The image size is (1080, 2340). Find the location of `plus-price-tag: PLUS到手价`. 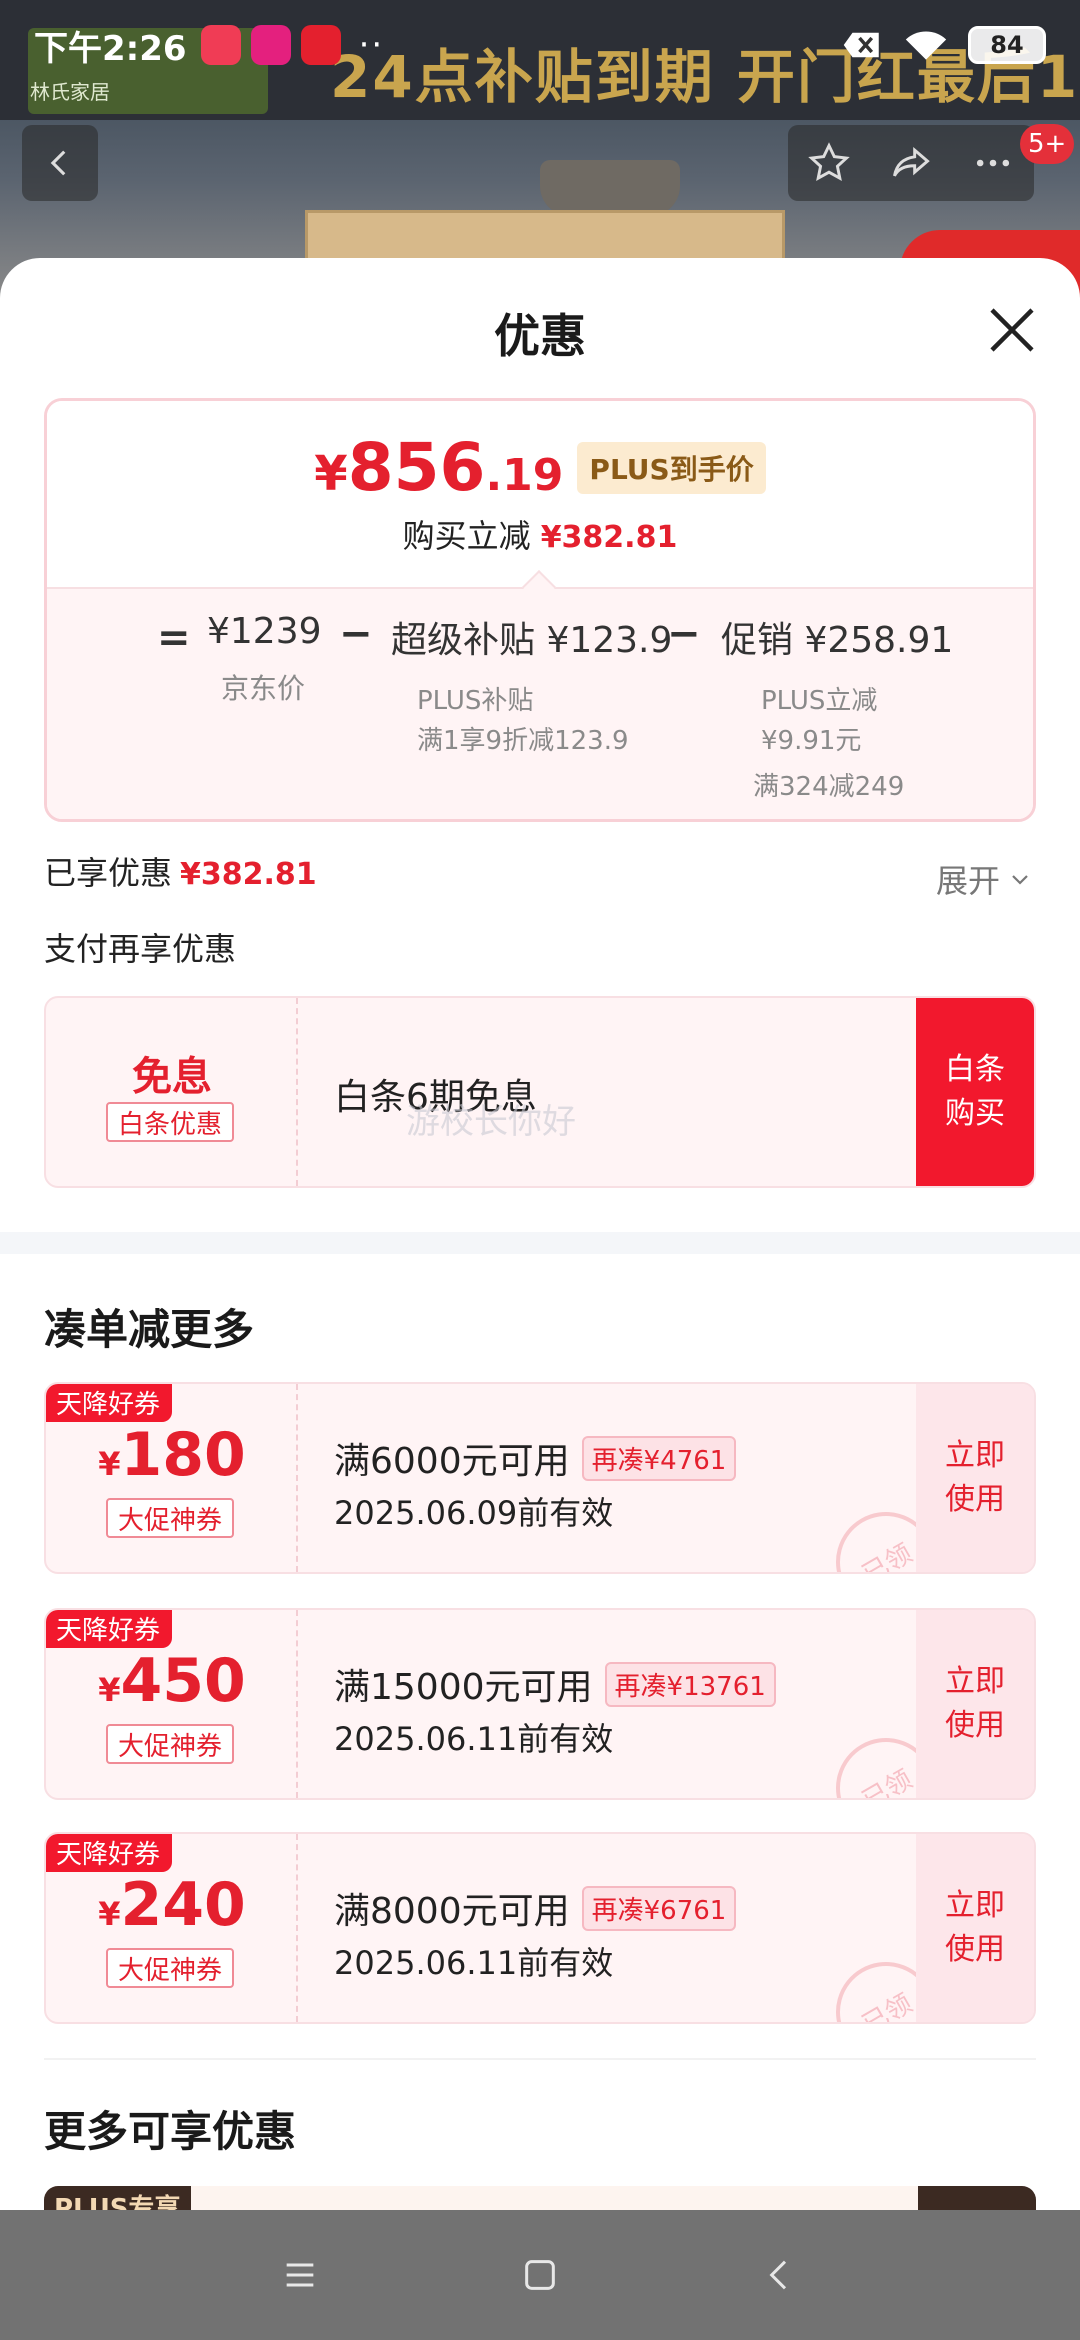

plus-price-tag: PLUS到手价 is located at coordinates (671, 467).